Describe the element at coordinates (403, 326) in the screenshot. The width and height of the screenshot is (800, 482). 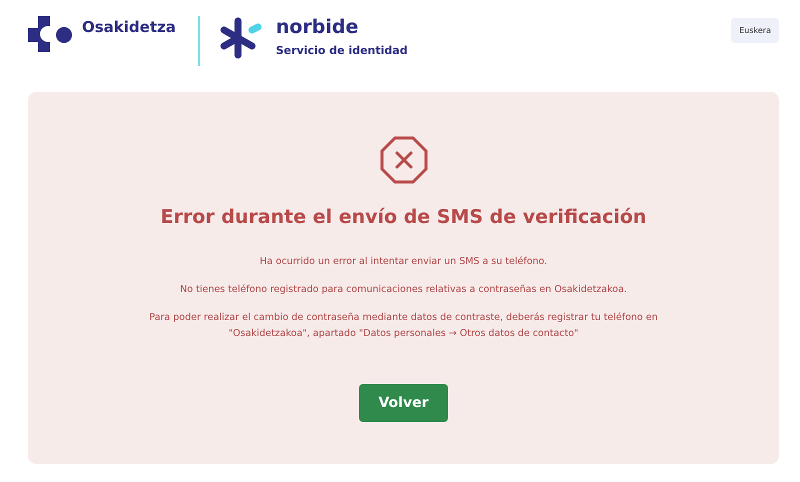
I see `error-message: Para poder realizar el cambio de contraseña mediante datos de contraste, deberás registrar tu teléfono en "Osakidetzakoa", apartado "Datos personales → Otros datos de contacto"` at that location.